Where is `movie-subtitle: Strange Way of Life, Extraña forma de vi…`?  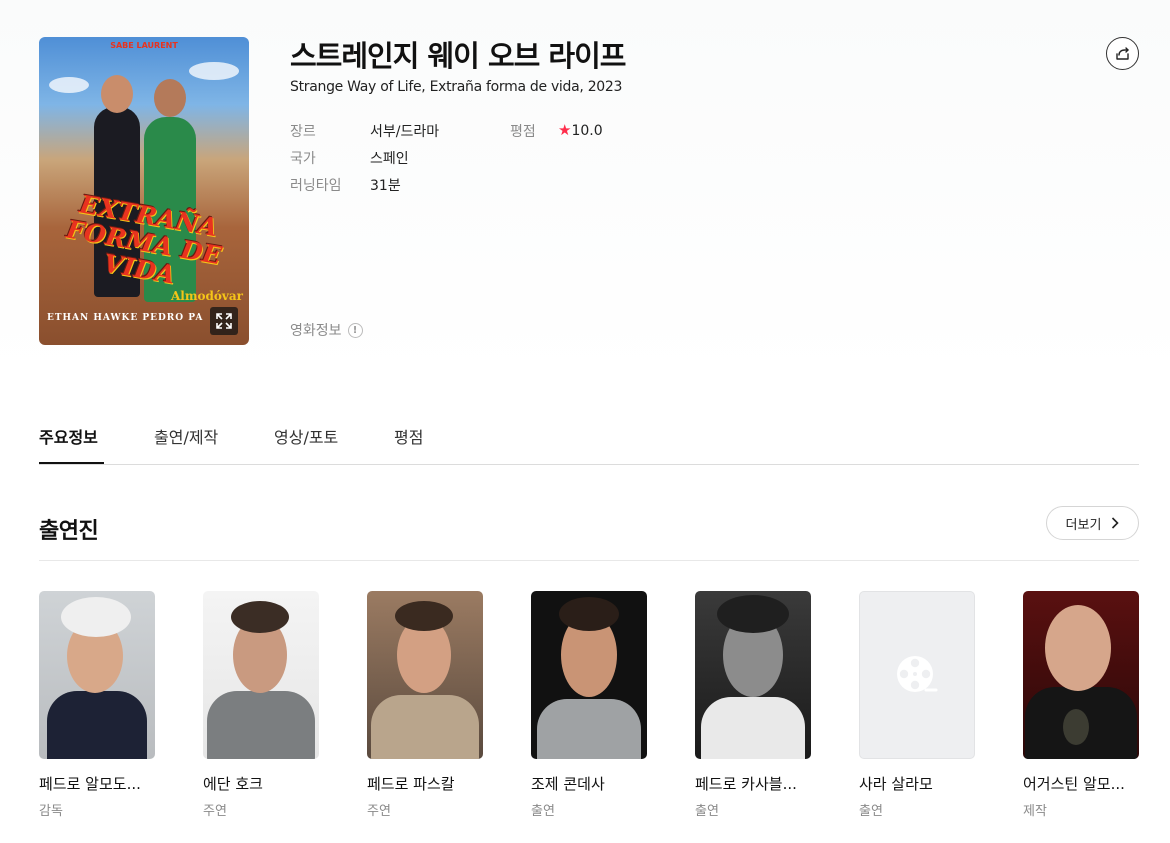 movie-subtitle: Strange Way of Life, Extraña forma de vi… is located at coordinates (456, 87).